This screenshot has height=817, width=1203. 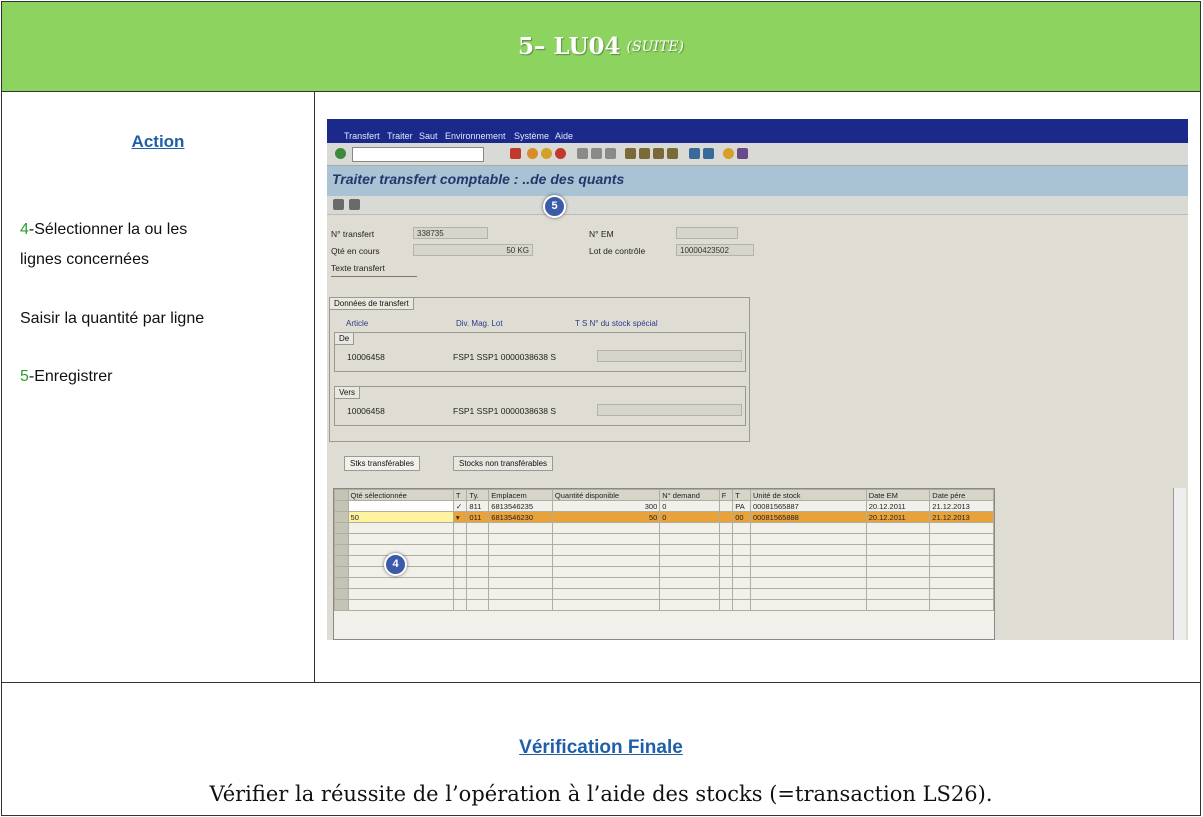 What do you see at coordinates (473, 250) in the screenshot?
I see `qte-field: 50 KG` at bounding box center [473, 250].